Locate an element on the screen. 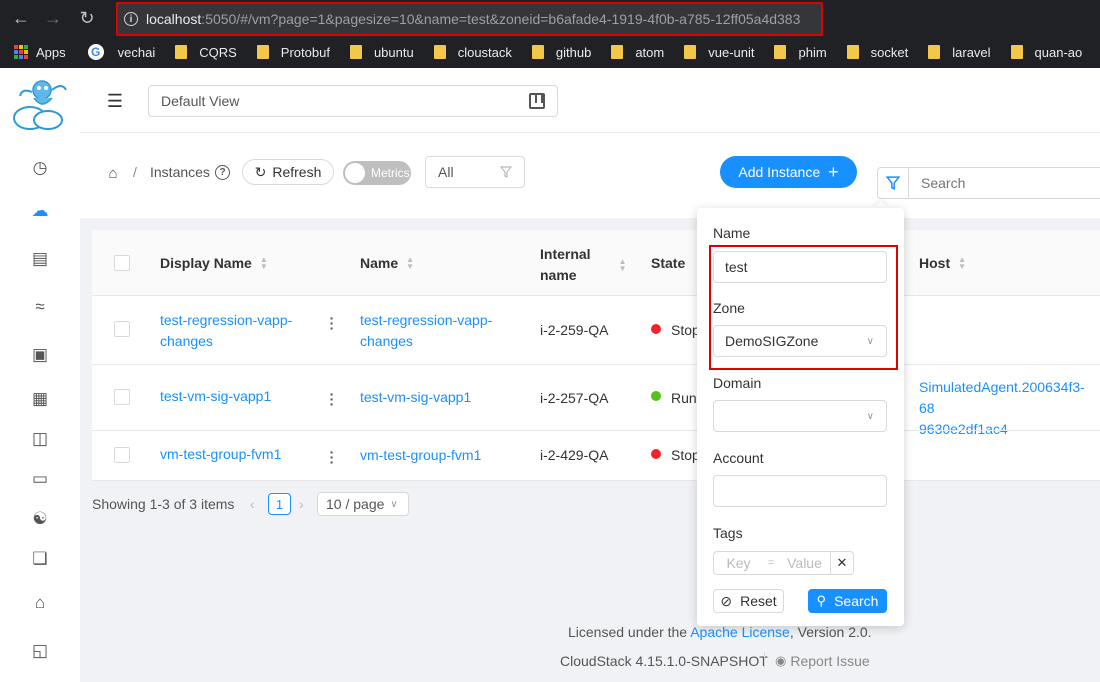 The height and width of the screenshot is (682, 1100). bookmark-vue-unit: vue-unit is located at coordinates (719, 52).